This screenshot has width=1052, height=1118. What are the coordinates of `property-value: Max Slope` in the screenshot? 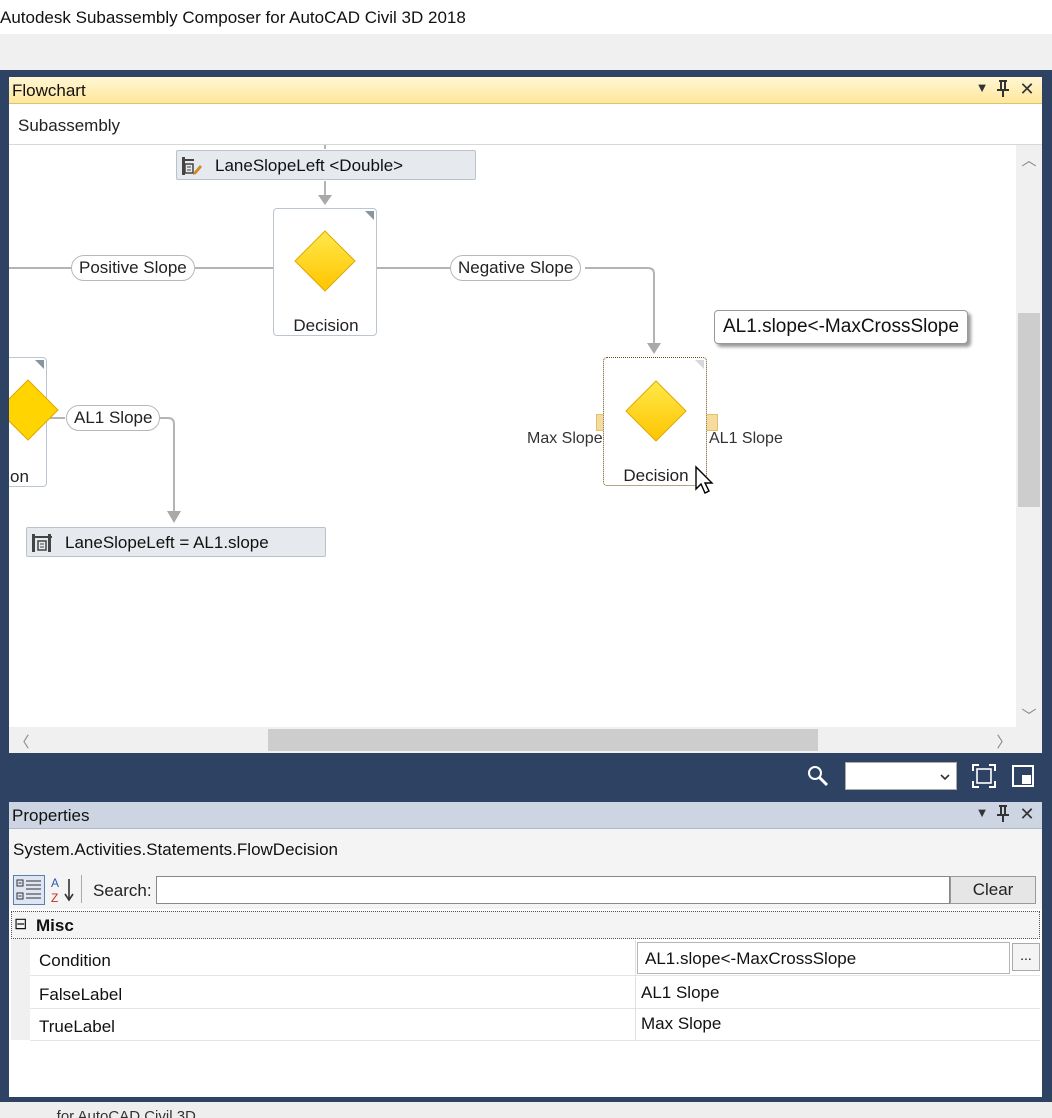 It's located at (681, 1024).